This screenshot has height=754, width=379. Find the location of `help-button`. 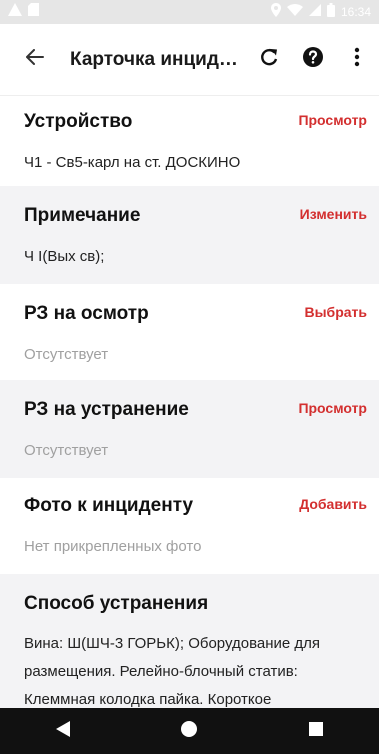

help-button is located at coordinates (313, 60).